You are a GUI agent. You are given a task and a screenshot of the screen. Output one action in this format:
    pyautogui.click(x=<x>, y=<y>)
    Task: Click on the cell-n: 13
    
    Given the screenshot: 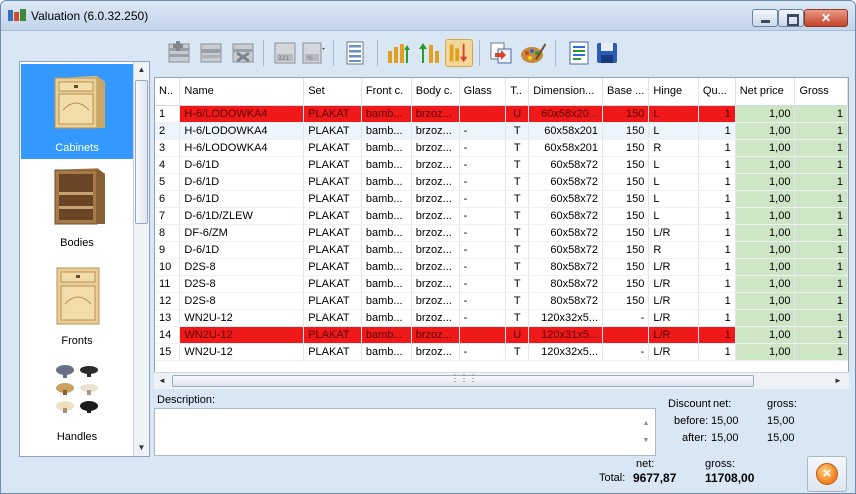 What is the action you would take?
    pyautogui.click(x=168, y=318)
    